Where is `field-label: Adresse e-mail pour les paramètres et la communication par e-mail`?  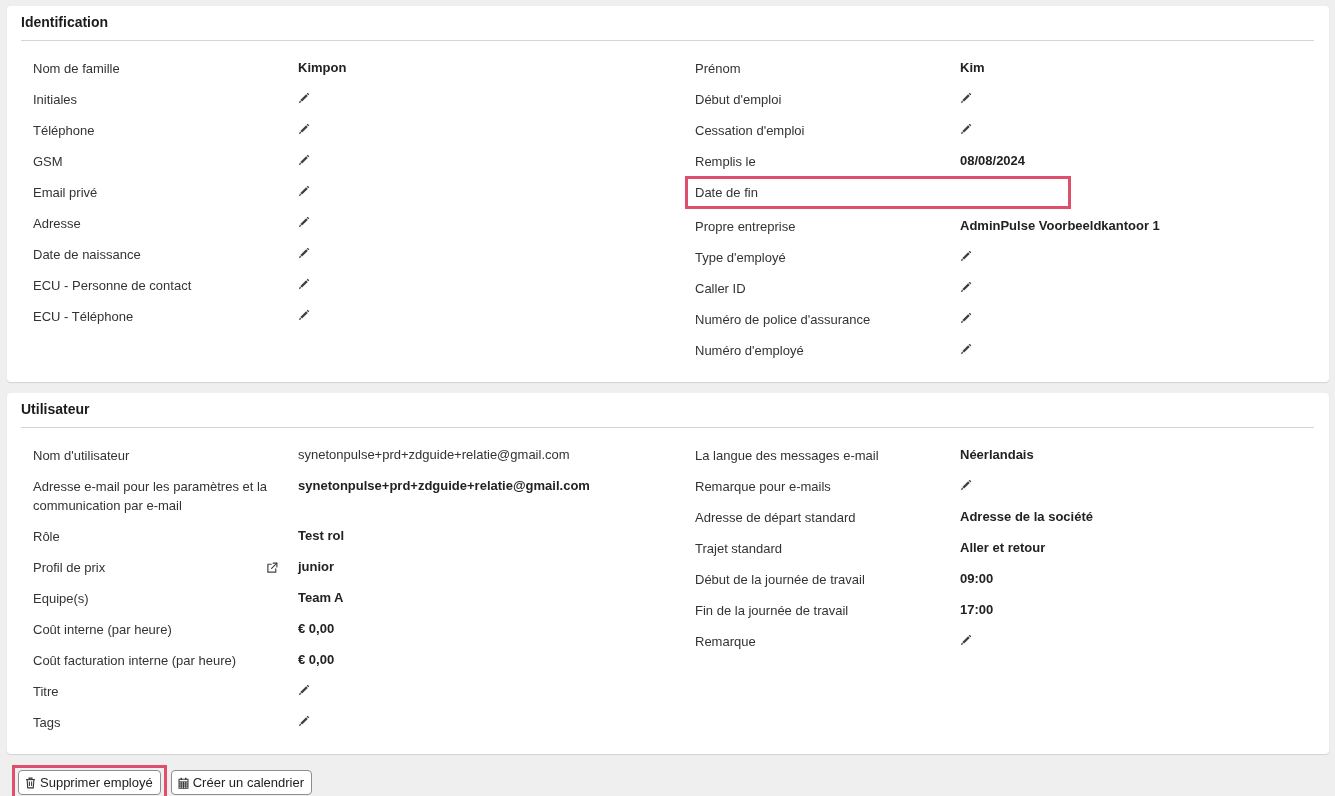 field-label: Adresse e-mail pour les paramètres et la communication par e-mail is located at coordinates (151, 496).